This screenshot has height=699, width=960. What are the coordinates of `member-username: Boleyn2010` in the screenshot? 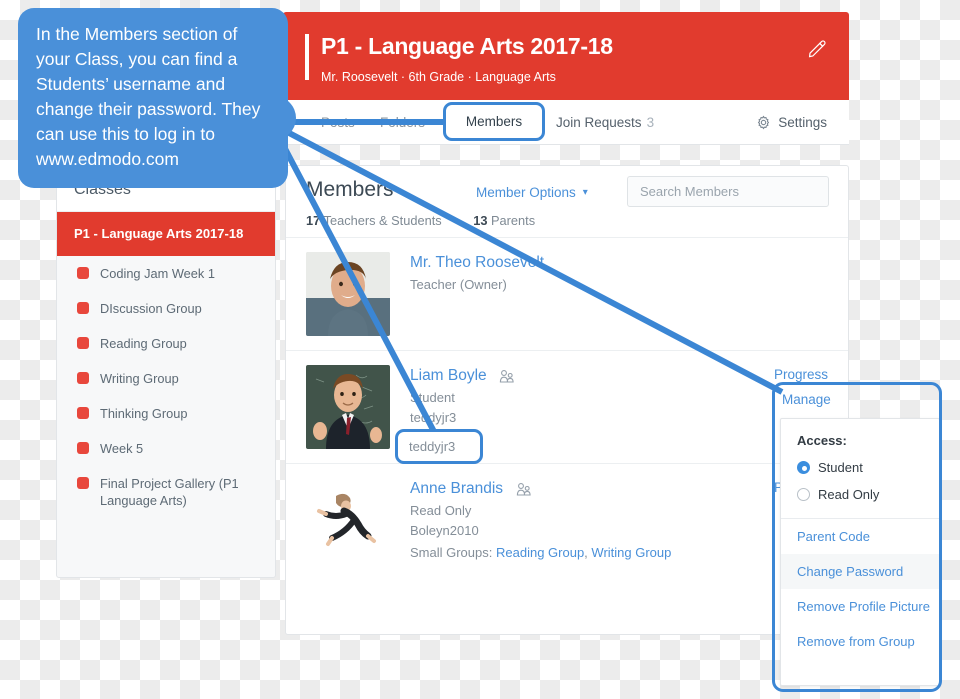 It's located at (444, 531).